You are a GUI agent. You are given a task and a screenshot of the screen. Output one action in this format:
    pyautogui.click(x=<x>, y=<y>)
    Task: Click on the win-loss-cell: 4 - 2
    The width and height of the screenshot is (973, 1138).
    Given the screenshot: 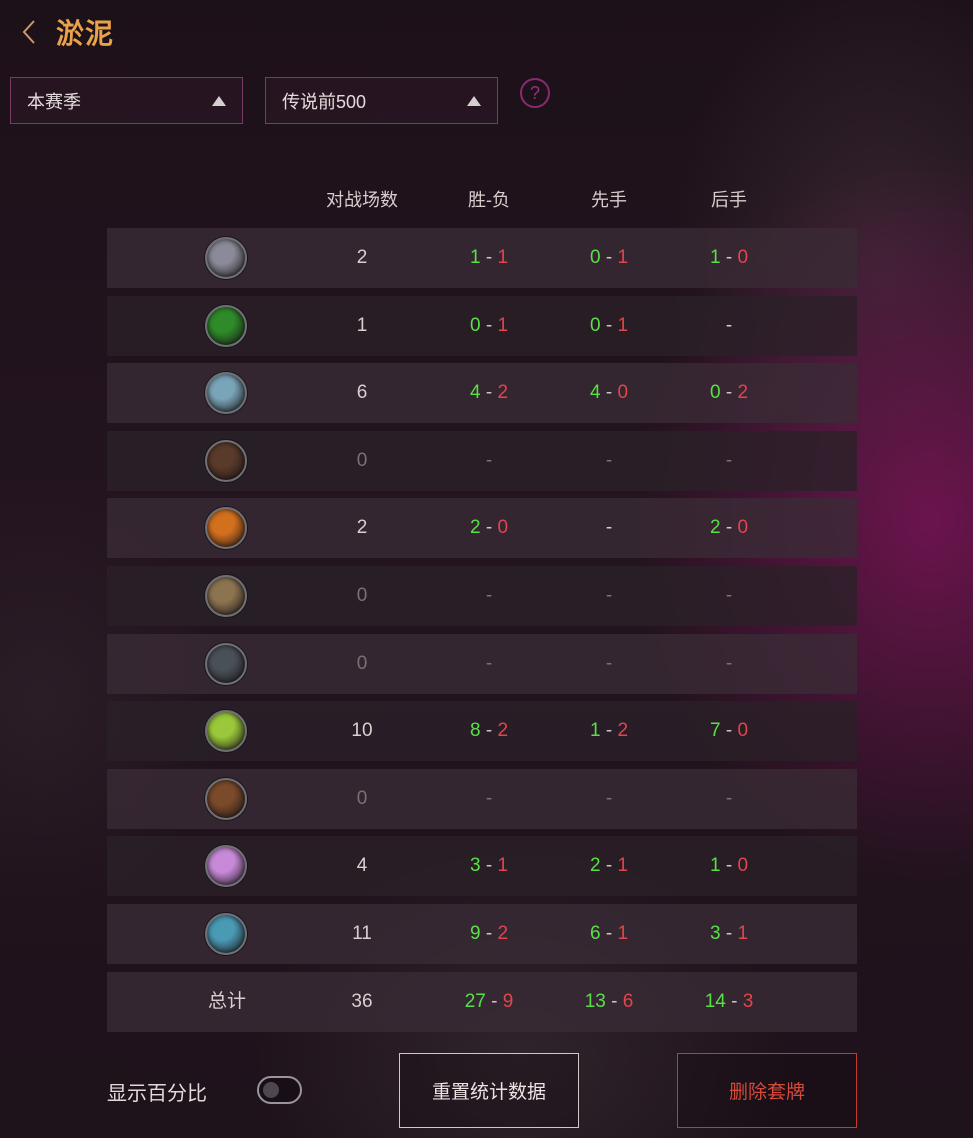 What is the action you would take?
    pyautogui.click(x=489, y=393)
    